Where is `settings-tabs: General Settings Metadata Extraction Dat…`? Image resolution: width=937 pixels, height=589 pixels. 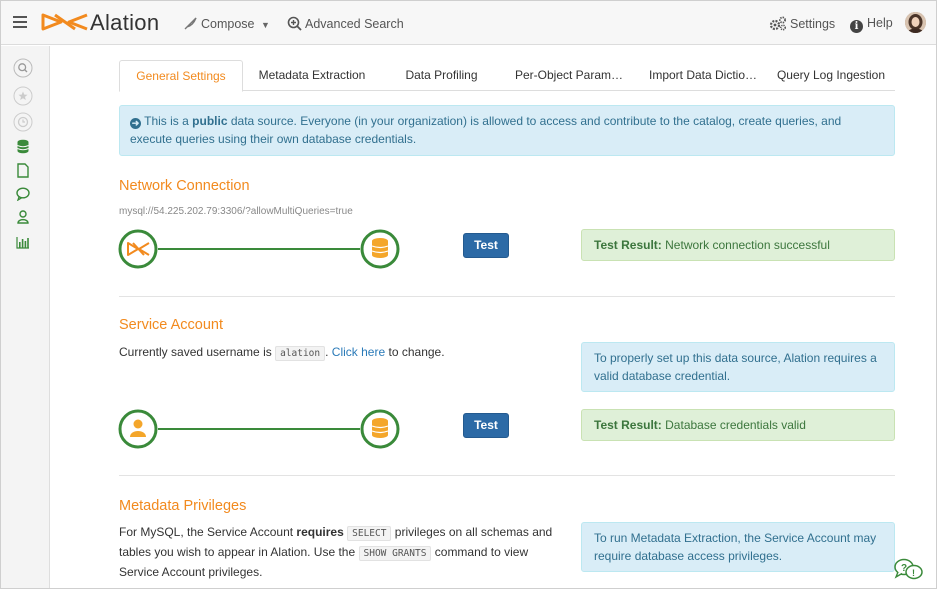
settings-tabs: General Settings Metadata Extraction Dat… is located at coordinates (507, 76).